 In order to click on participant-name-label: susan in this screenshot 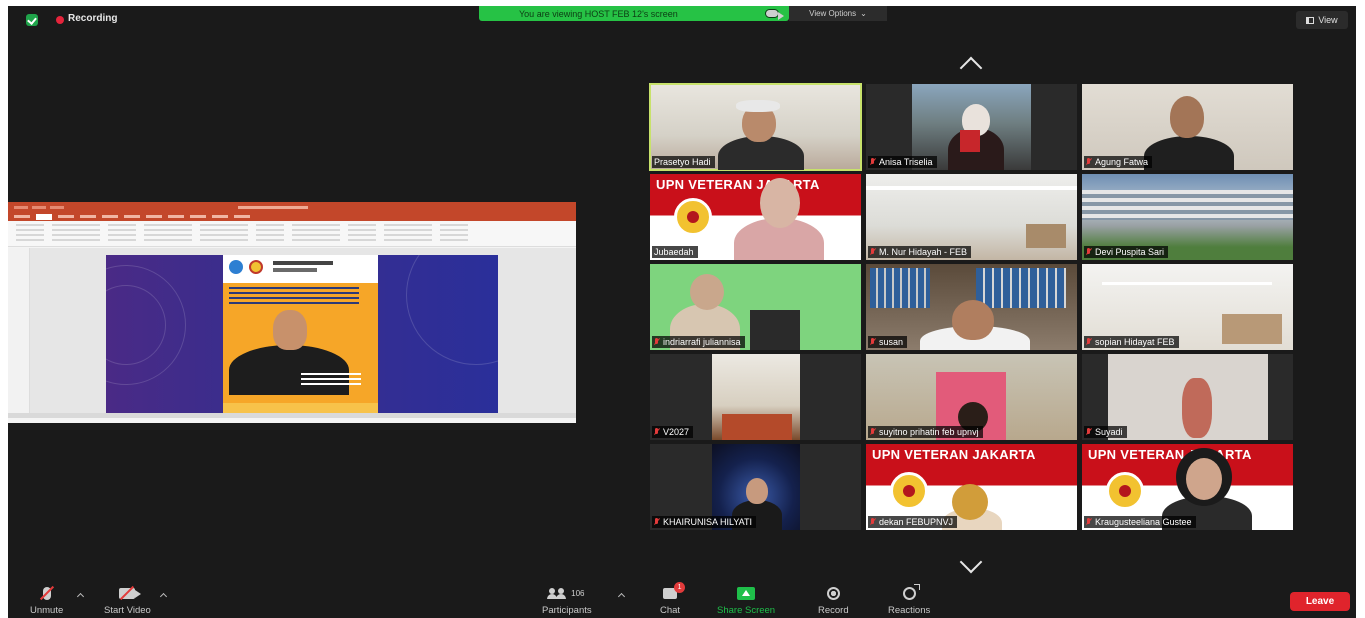, I will do `click(888, 342)`.